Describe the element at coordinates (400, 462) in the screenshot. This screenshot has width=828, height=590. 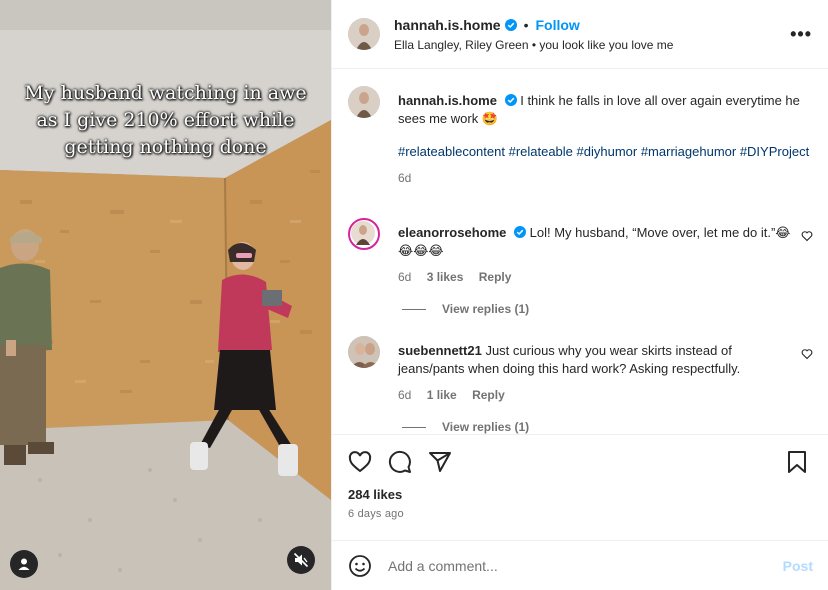
I see `comment-bubble-icon` at that location.